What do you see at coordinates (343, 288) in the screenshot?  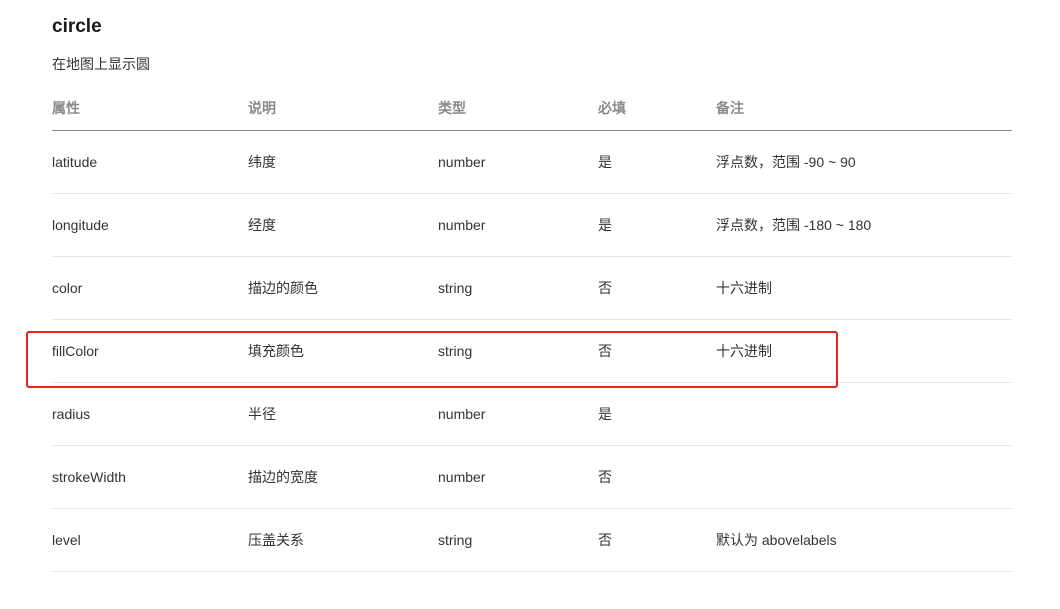 I see `cell-description: 描边的颜色` at bounding box center [343, 288].